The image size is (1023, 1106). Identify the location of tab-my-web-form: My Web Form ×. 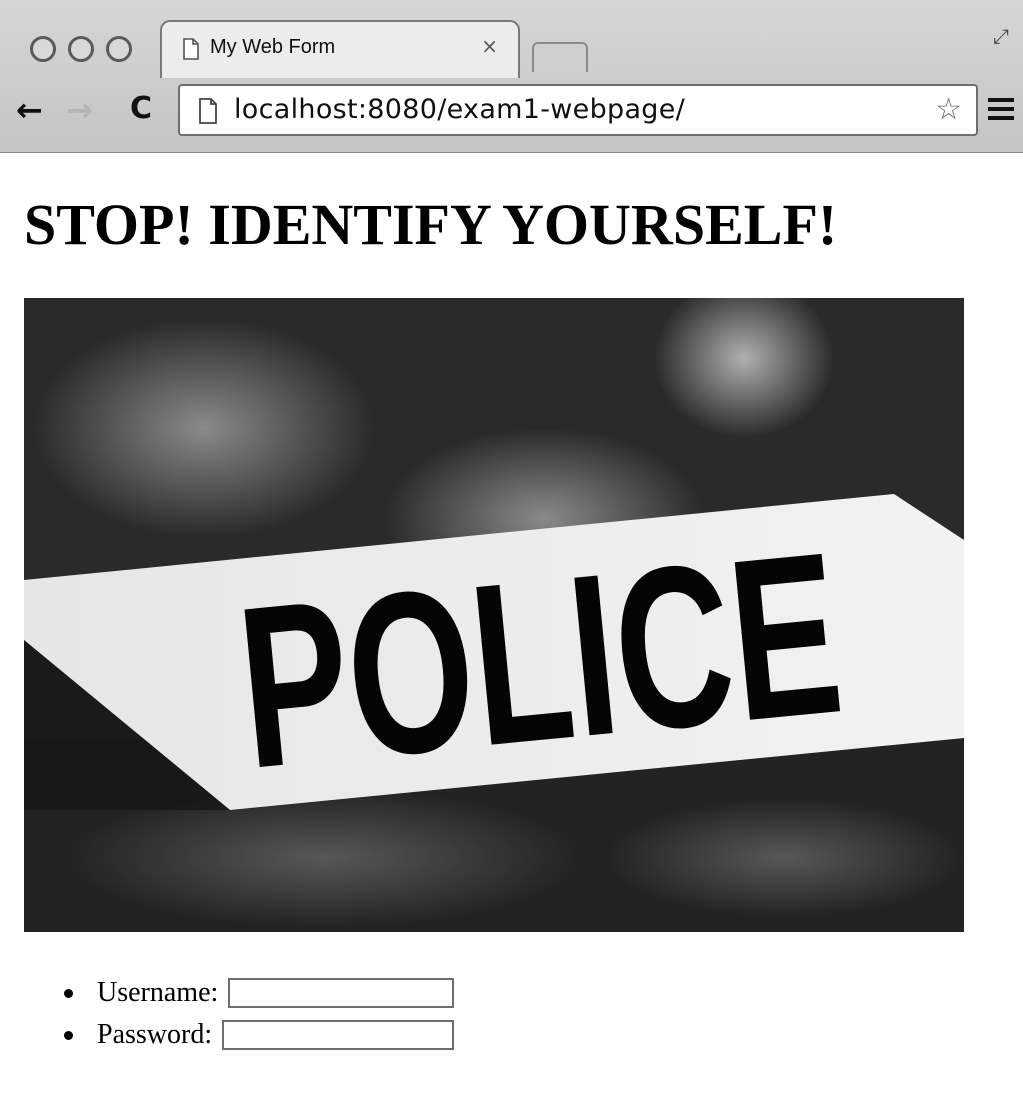
(340, 49).